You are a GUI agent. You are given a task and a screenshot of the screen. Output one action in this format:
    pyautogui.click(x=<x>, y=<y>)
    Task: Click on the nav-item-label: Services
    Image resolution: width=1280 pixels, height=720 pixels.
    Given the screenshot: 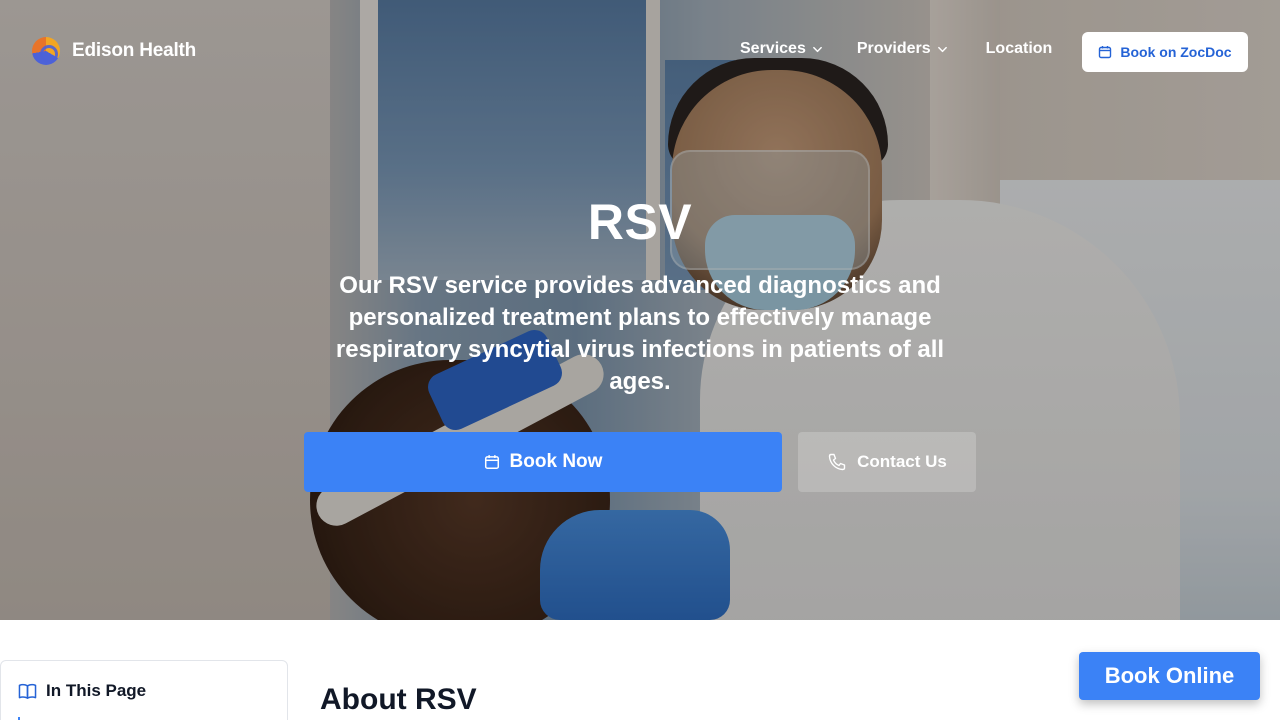 What is the action you would take?
    pyautogui.click(x=773, y=48)
    